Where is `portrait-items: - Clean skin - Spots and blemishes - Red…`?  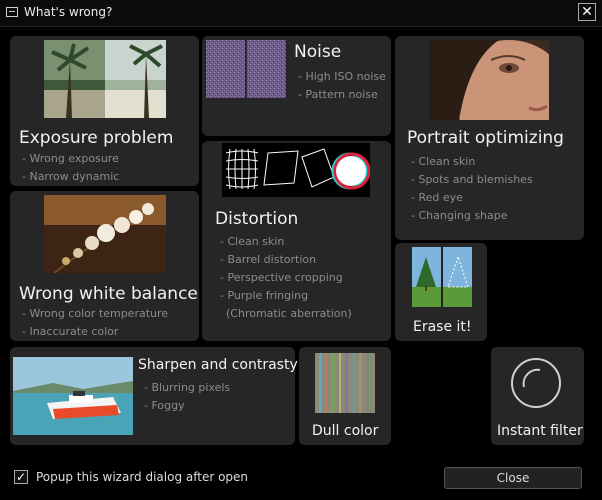 portrait-items: - Clean skin - Spots and blemishes - Red… is located at coordinates (472, 189).